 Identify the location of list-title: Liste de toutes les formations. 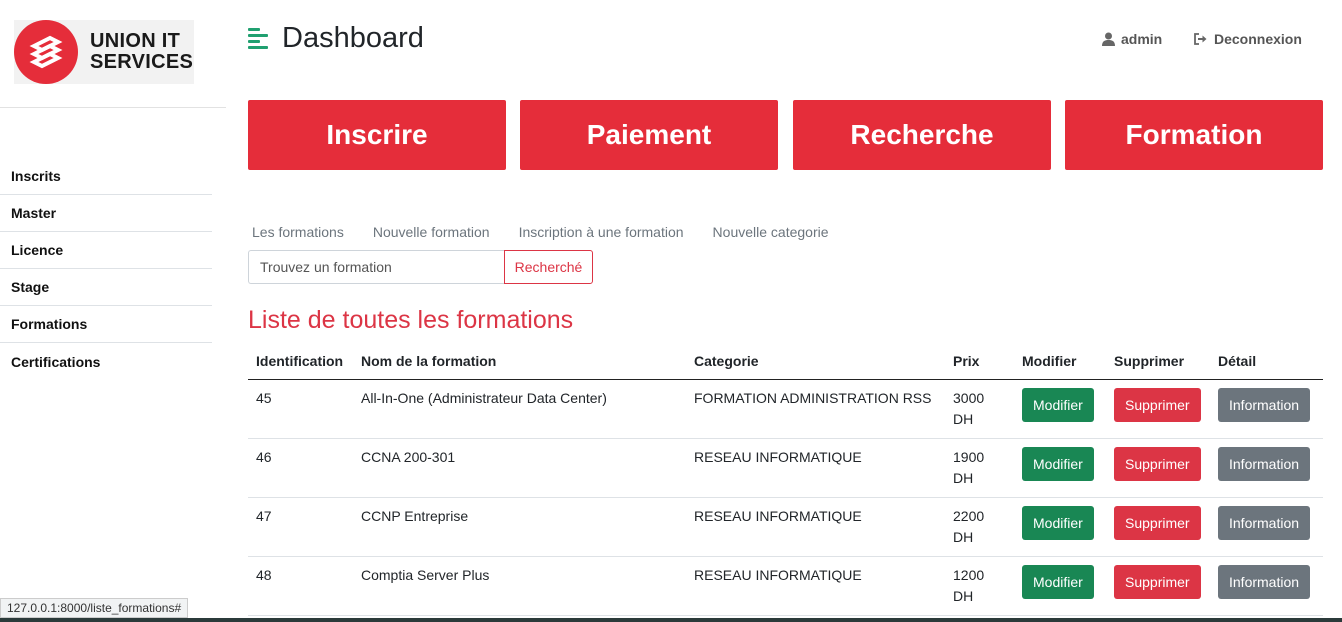
(411, 320).